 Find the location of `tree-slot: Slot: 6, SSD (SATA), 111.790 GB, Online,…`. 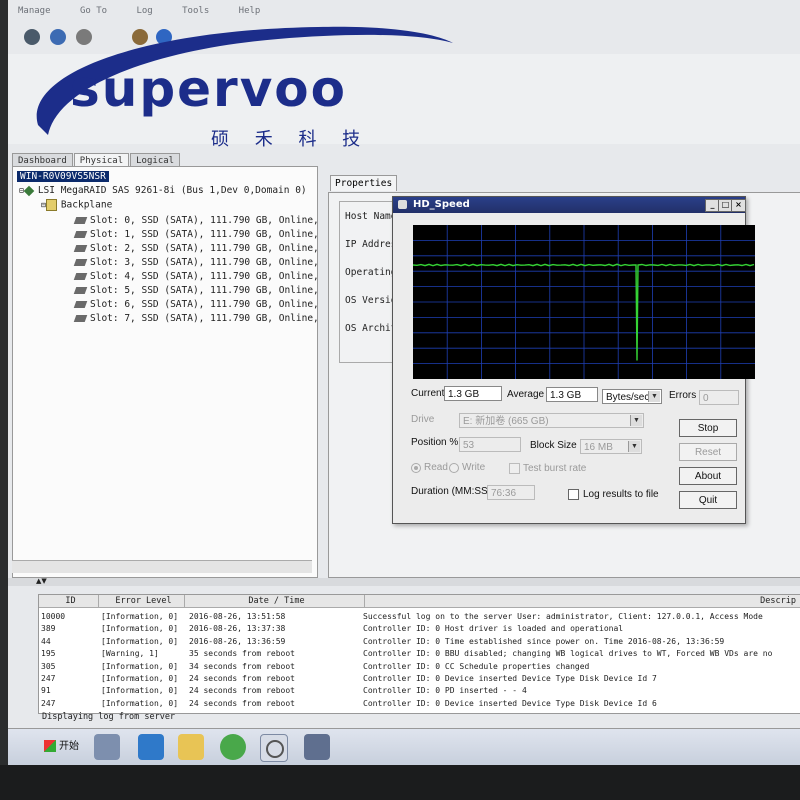

tree-slot: Slot: 6, SSD (SATA), 111.790 GB, Online,… is located at coordinates (195, 304).